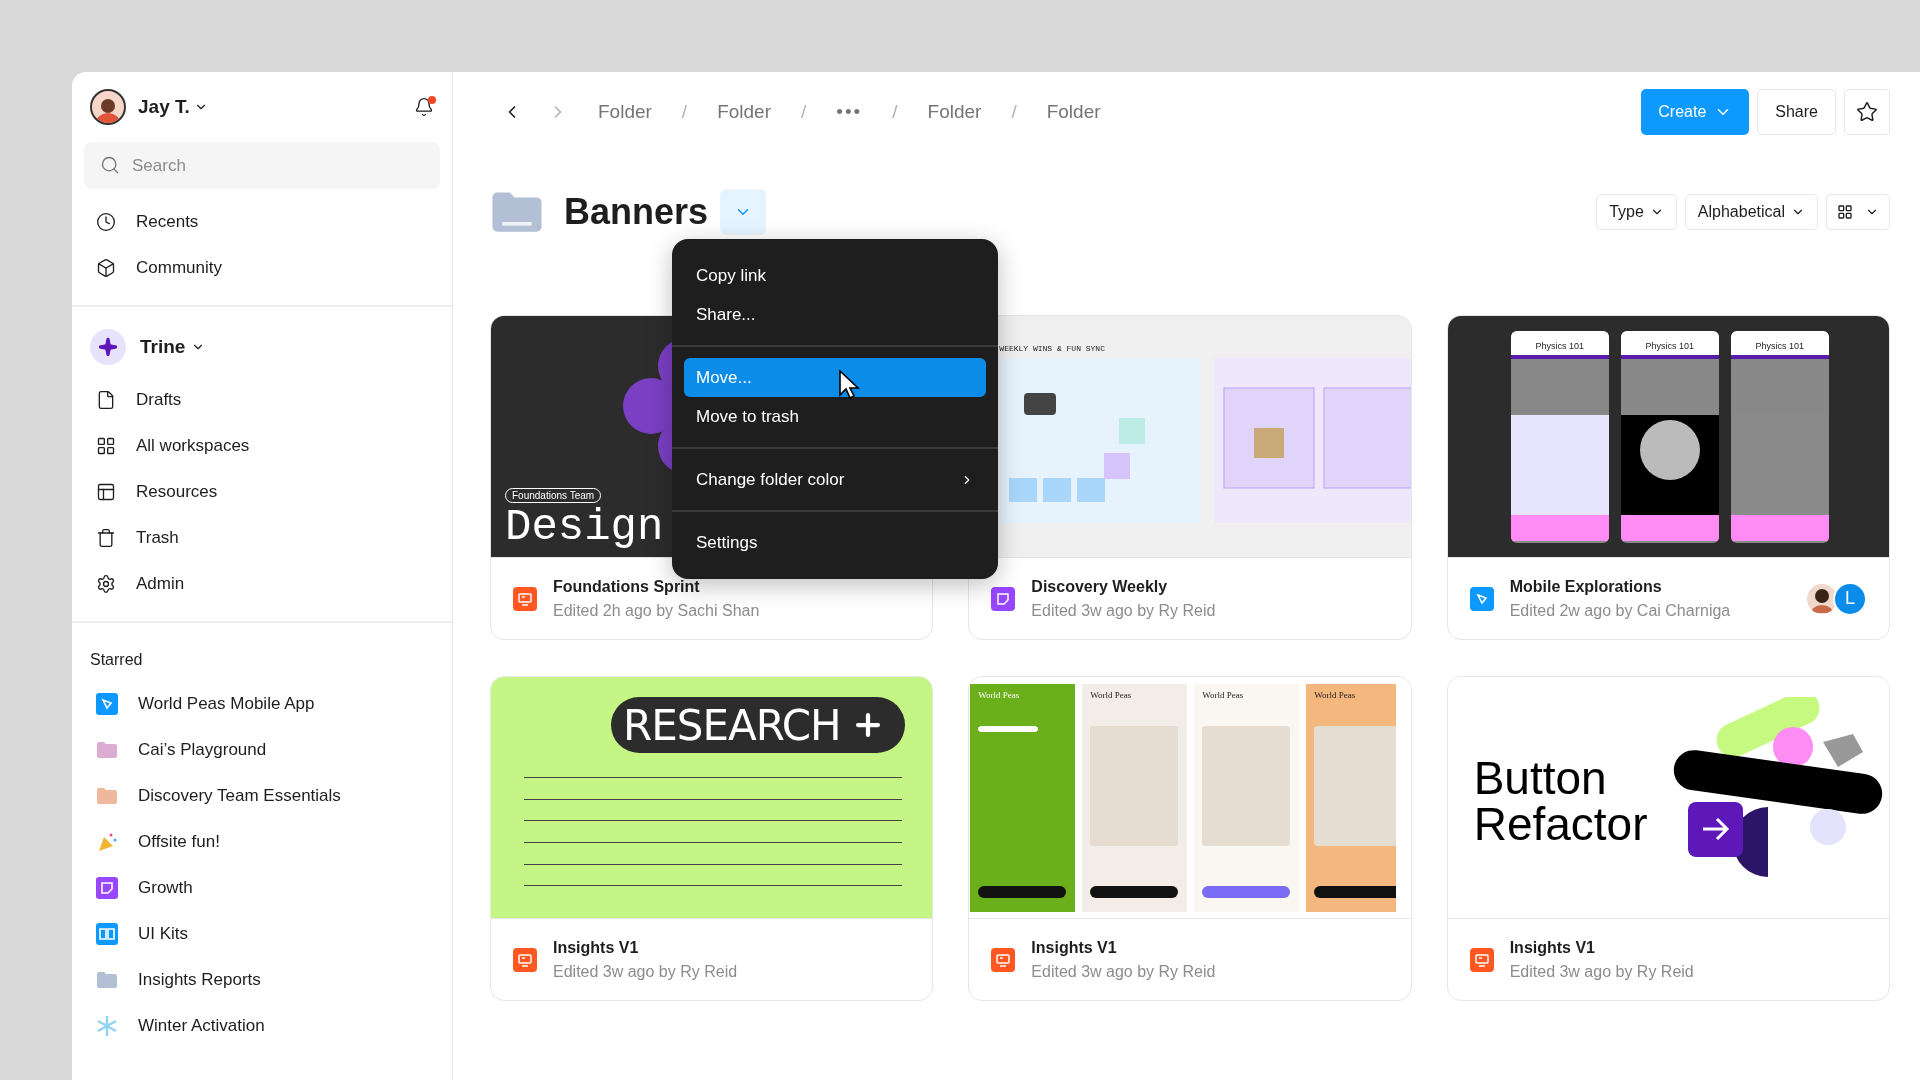 This screenshot has height=1080, width=1920. Describe the element at coordinates (1850, 598) in the screenshot. I see `user-avatar: L` at that location.